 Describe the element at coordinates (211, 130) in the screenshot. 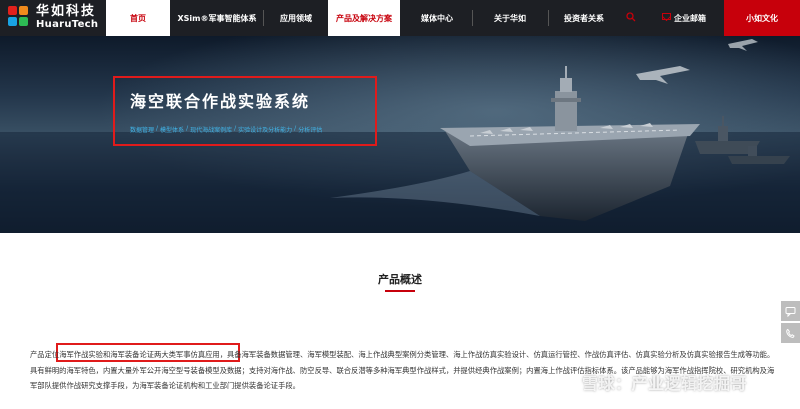

I see `hero-tag: 现代海战案例库` at that location.